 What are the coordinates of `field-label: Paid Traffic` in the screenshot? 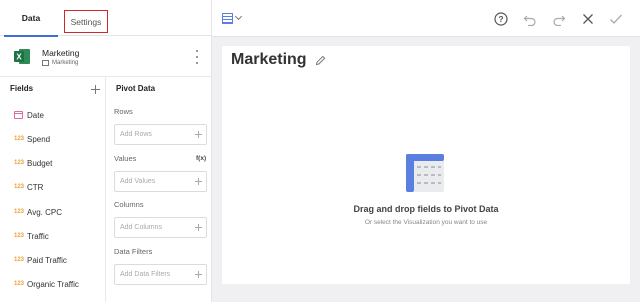 It's located at (47, 260).